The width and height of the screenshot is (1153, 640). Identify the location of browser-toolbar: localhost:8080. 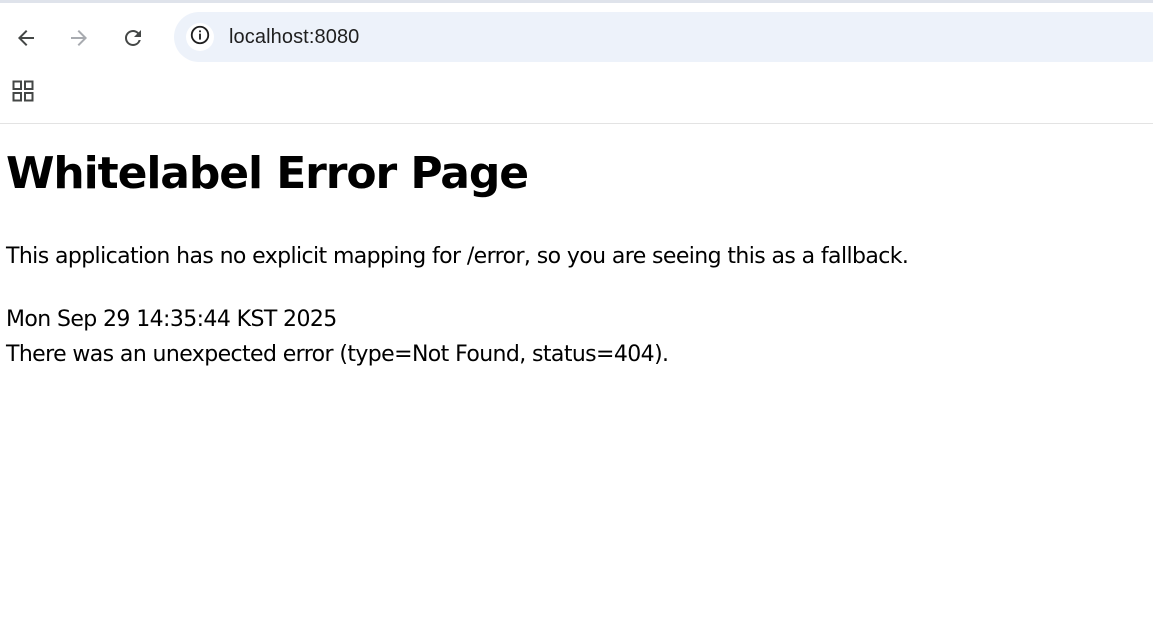
(576, 37).